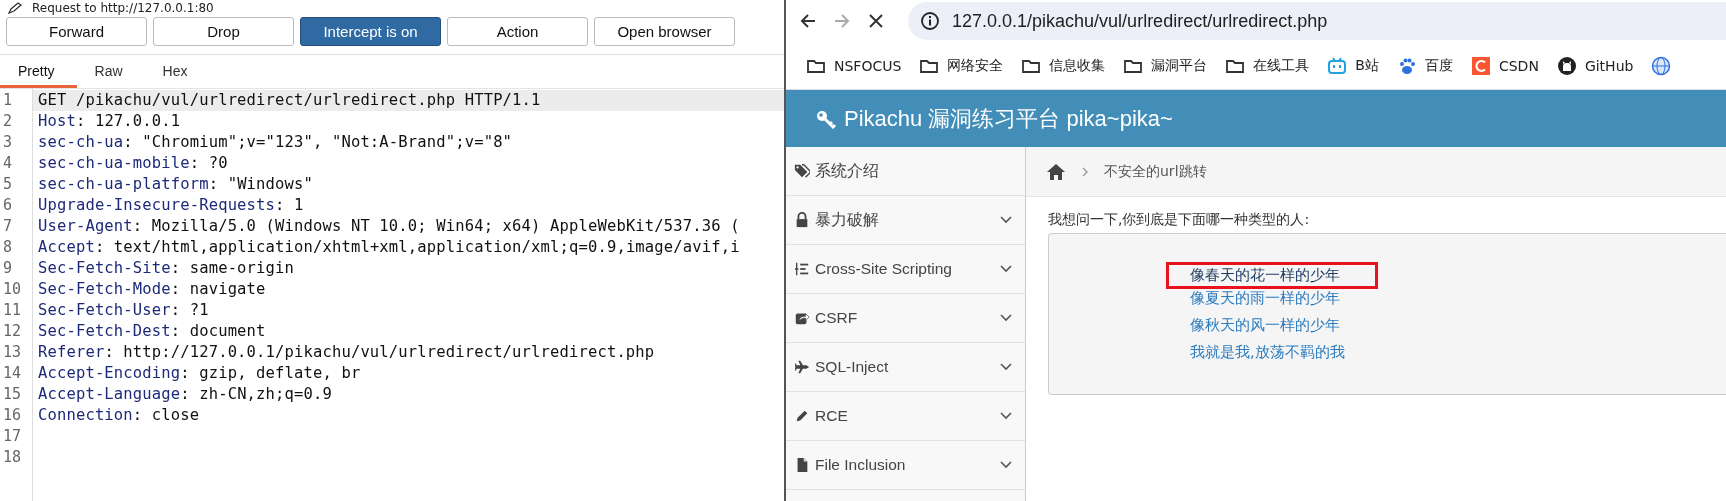 Image resolution: width=1726 pixels, height=501 pixels. I want to click on line-number: 6, so click(8, 205).